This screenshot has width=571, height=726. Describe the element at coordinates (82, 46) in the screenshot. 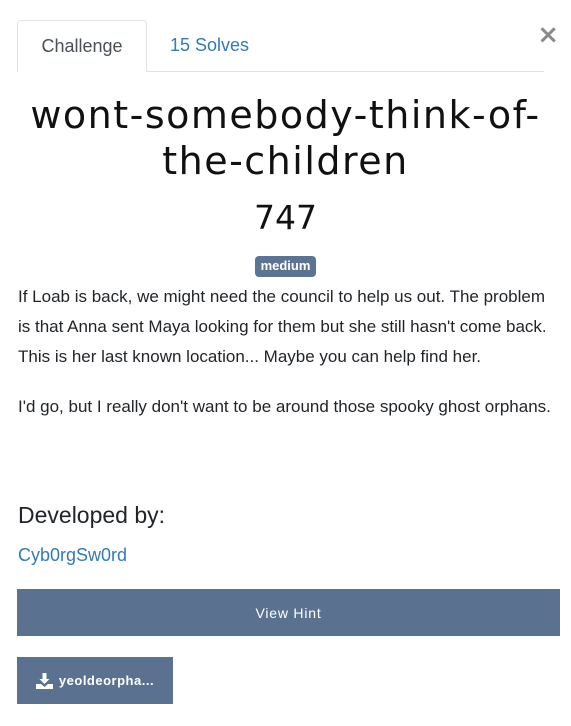

I see `tab-challenge: Challenge` at that location.